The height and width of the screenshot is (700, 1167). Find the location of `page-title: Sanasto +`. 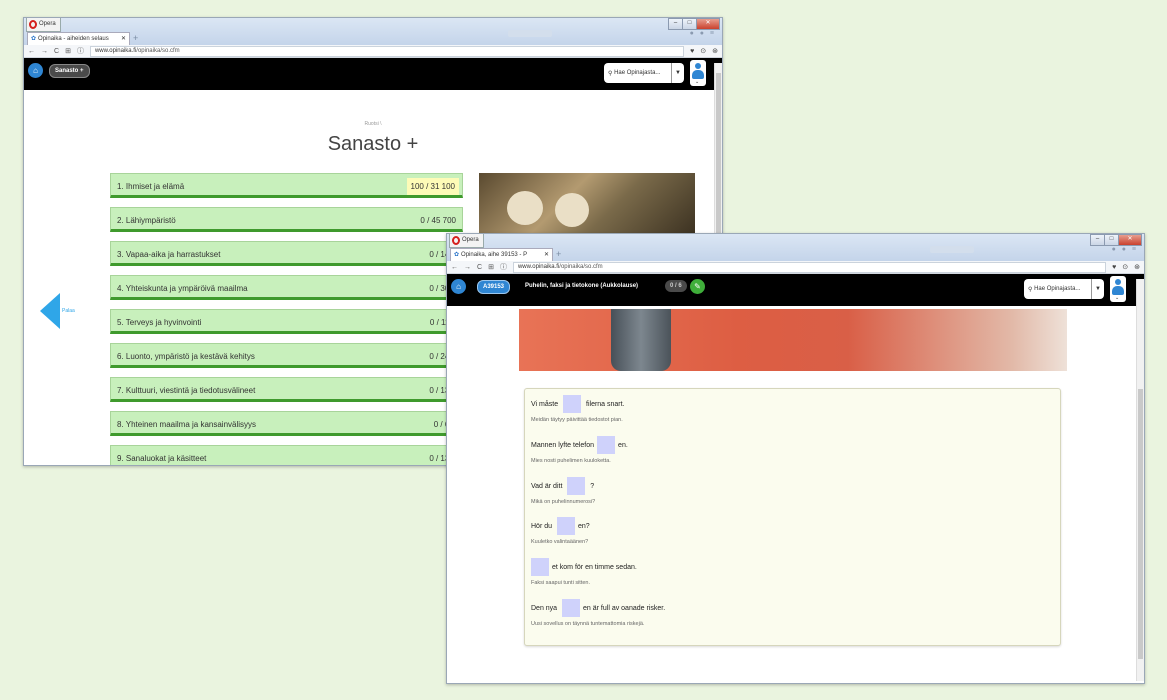

page-title: Sanasto + is located at coordinates (373, 144).